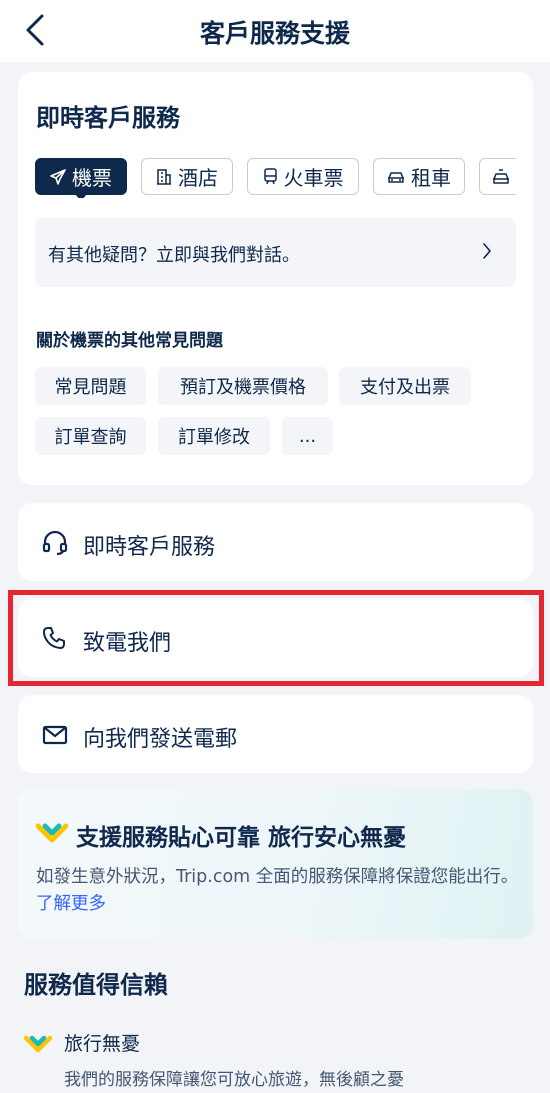  Describe the element at coordinates (234, 1080) in the screenshot. I see `trust-item-description: 我們的服務保障讓您可放心旅遊，無後顧之憂` at that location.